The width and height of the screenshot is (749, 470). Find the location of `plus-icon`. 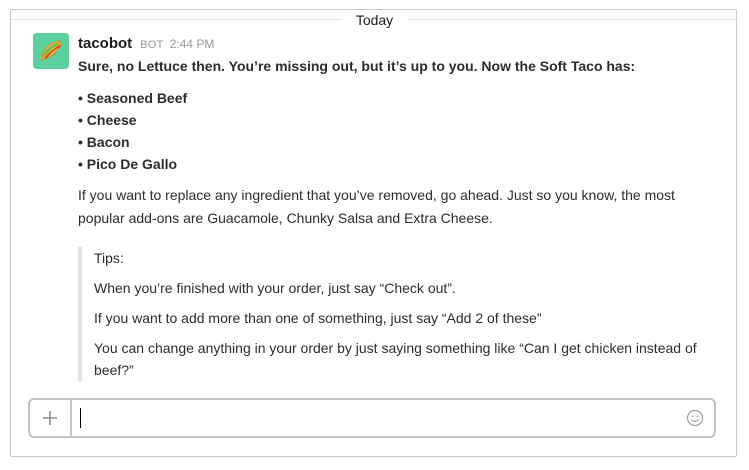

plus-icon is located at coordinates (50, 418).